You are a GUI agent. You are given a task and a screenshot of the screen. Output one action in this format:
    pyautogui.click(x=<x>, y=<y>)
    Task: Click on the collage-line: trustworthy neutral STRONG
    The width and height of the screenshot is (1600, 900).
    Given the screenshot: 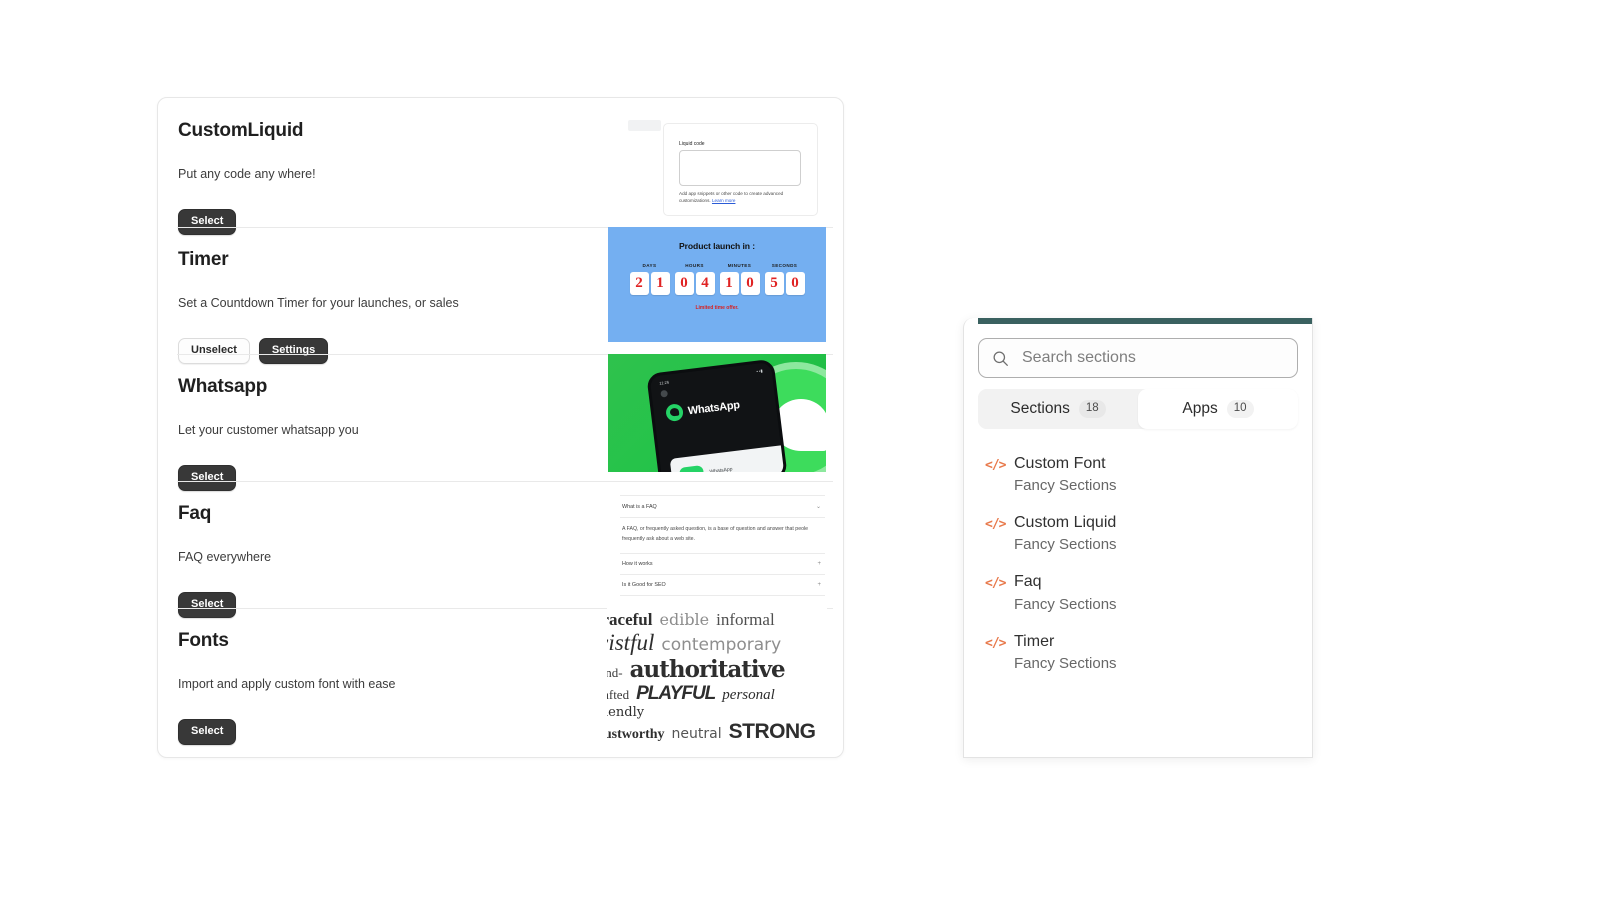 What is the action you would take?
    pyautogui.click(x=717, y=732)
    